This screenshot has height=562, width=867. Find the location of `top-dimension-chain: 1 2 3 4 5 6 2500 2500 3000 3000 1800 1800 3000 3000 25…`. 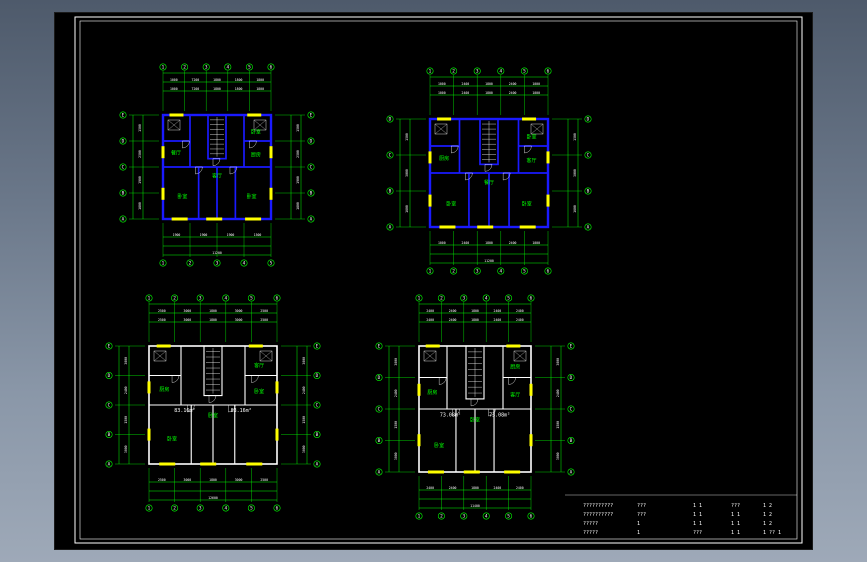

top-dimension-chain: 1 2 3 4 5 6 2500 2500 3000 3000 1800 1800 3000 3000 25… is located at coordinates (213, 318).